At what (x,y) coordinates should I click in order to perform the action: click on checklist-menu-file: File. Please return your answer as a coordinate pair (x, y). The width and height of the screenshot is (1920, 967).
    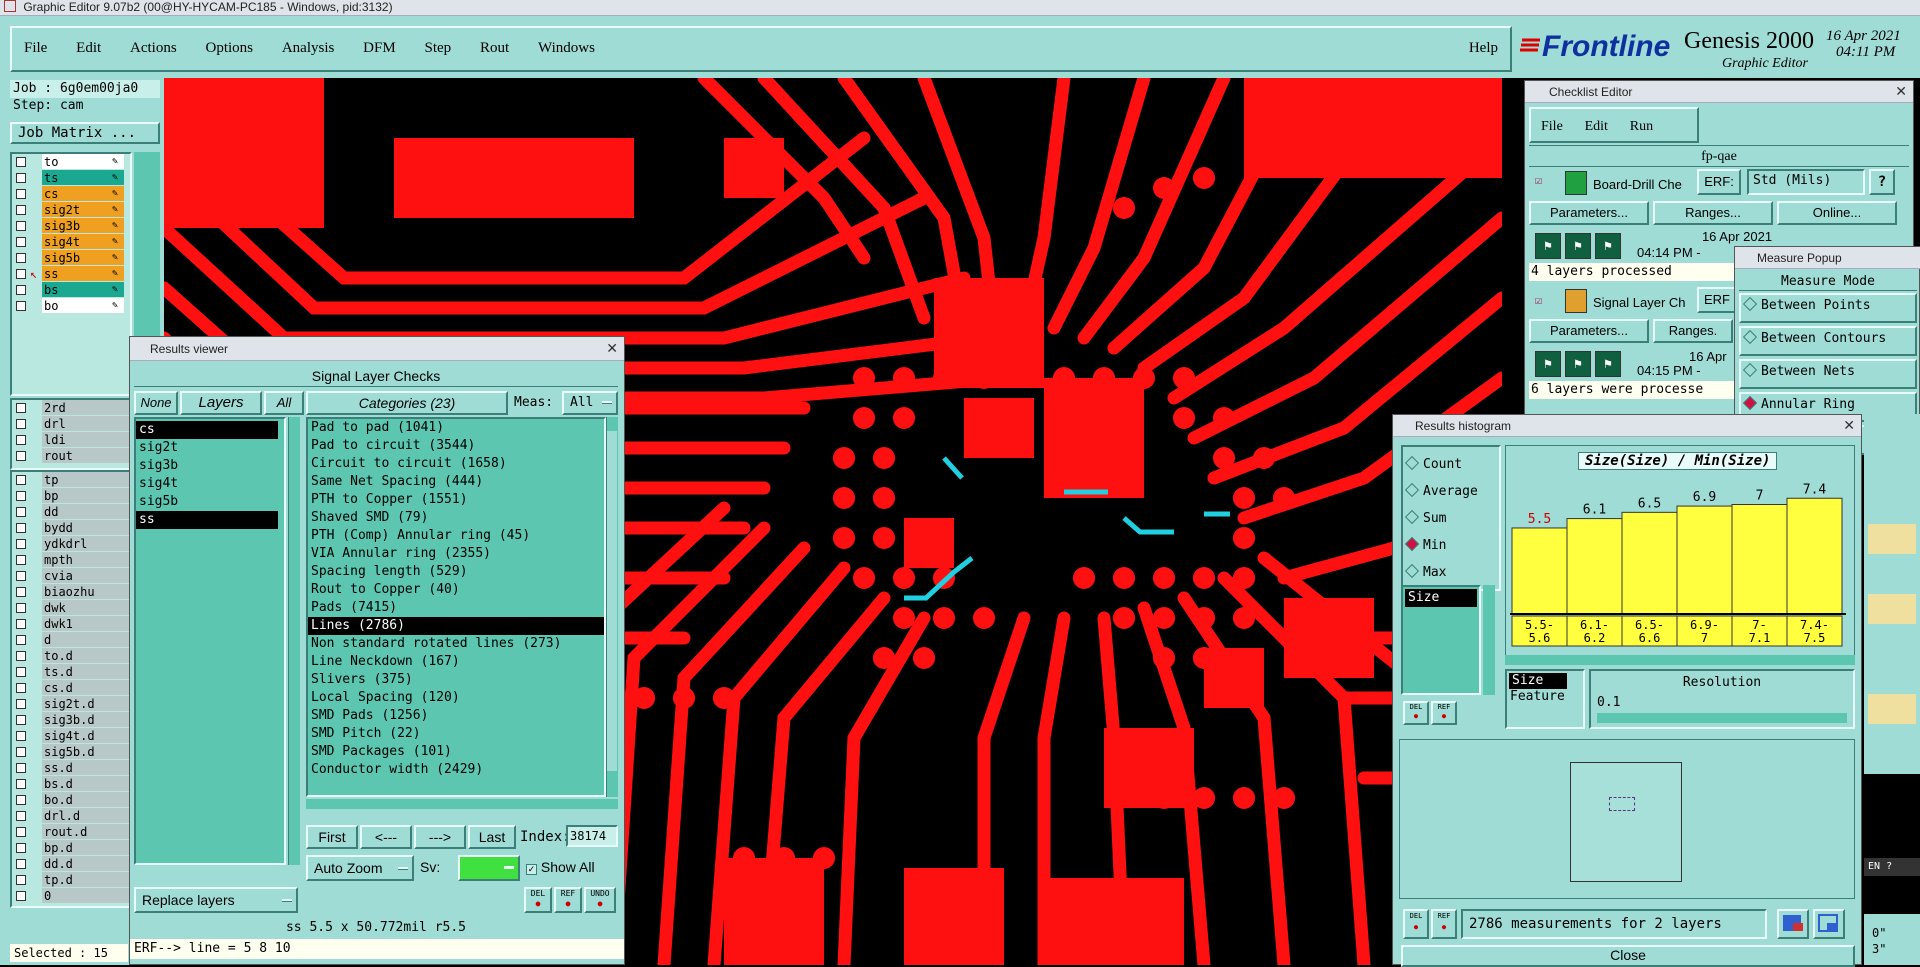
    Looking at the image, I should click on (1552, 127).